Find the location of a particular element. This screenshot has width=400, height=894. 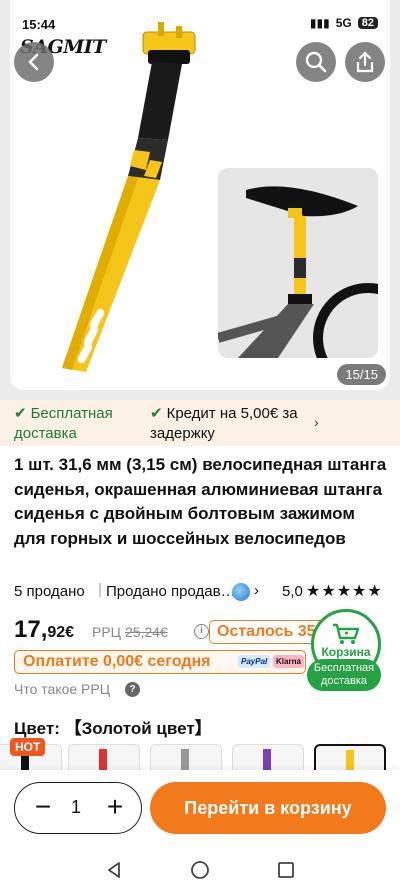

search-icon is located at coordinates (316, 62).